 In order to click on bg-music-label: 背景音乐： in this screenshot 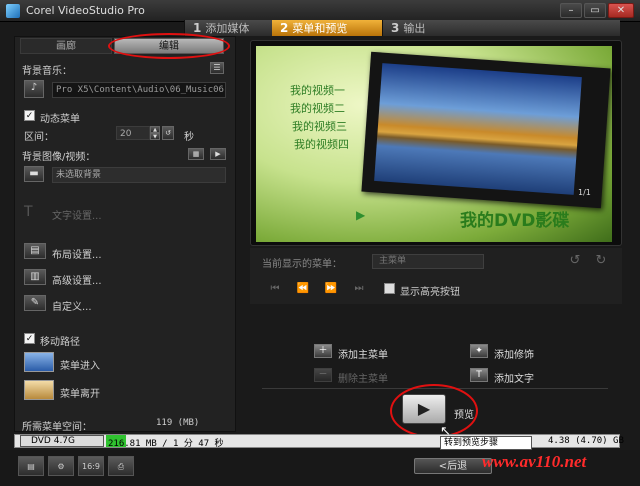, I will do `click(47, 71)`.